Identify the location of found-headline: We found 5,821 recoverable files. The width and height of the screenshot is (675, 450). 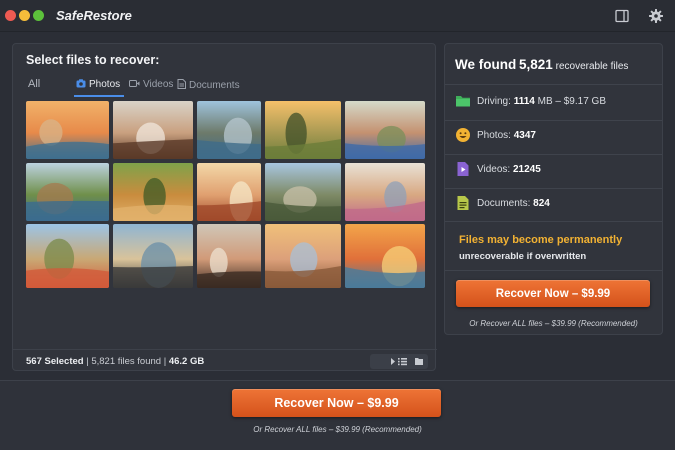
(541, 64).